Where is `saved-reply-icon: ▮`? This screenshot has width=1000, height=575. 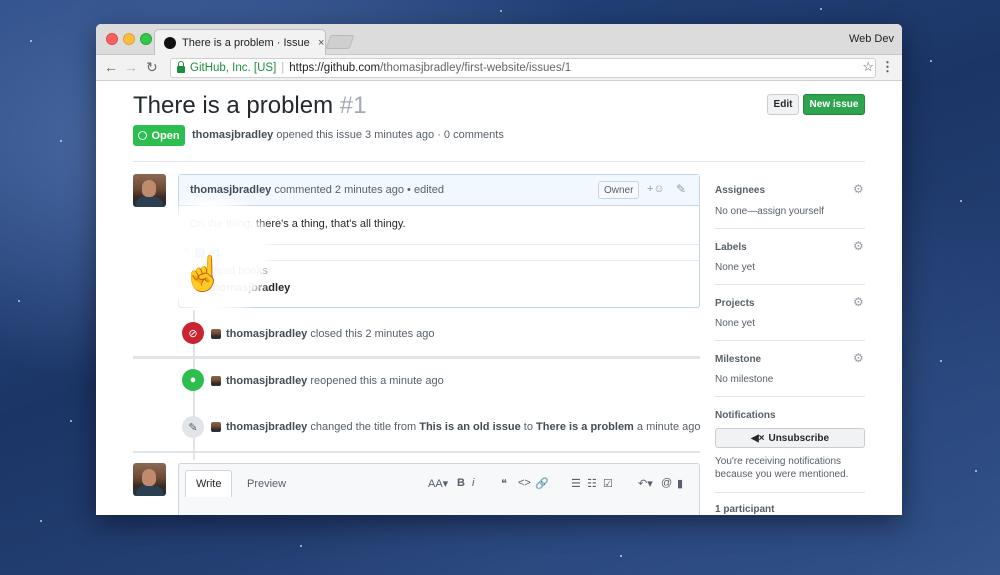 saved-reply-icon: ▮ is located at coordinates (680, 483).